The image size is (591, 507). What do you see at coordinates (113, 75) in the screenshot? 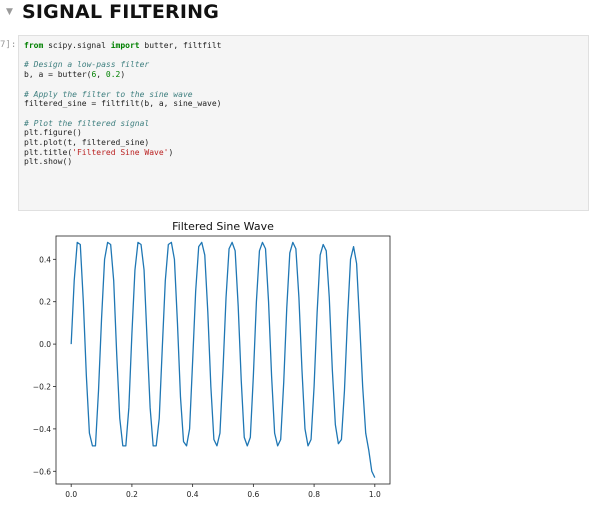
I see `code-token: 0.2` at bounding box center [113, 75].